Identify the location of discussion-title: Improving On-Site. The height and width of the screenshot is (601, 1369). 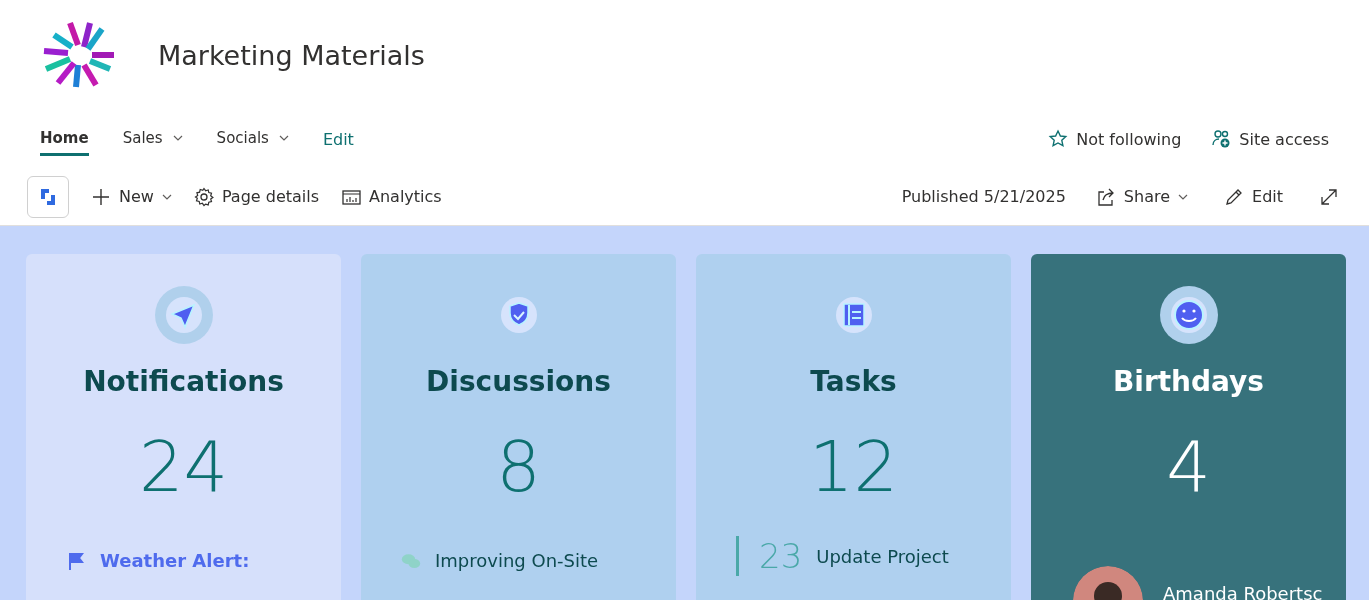
(517, 560).